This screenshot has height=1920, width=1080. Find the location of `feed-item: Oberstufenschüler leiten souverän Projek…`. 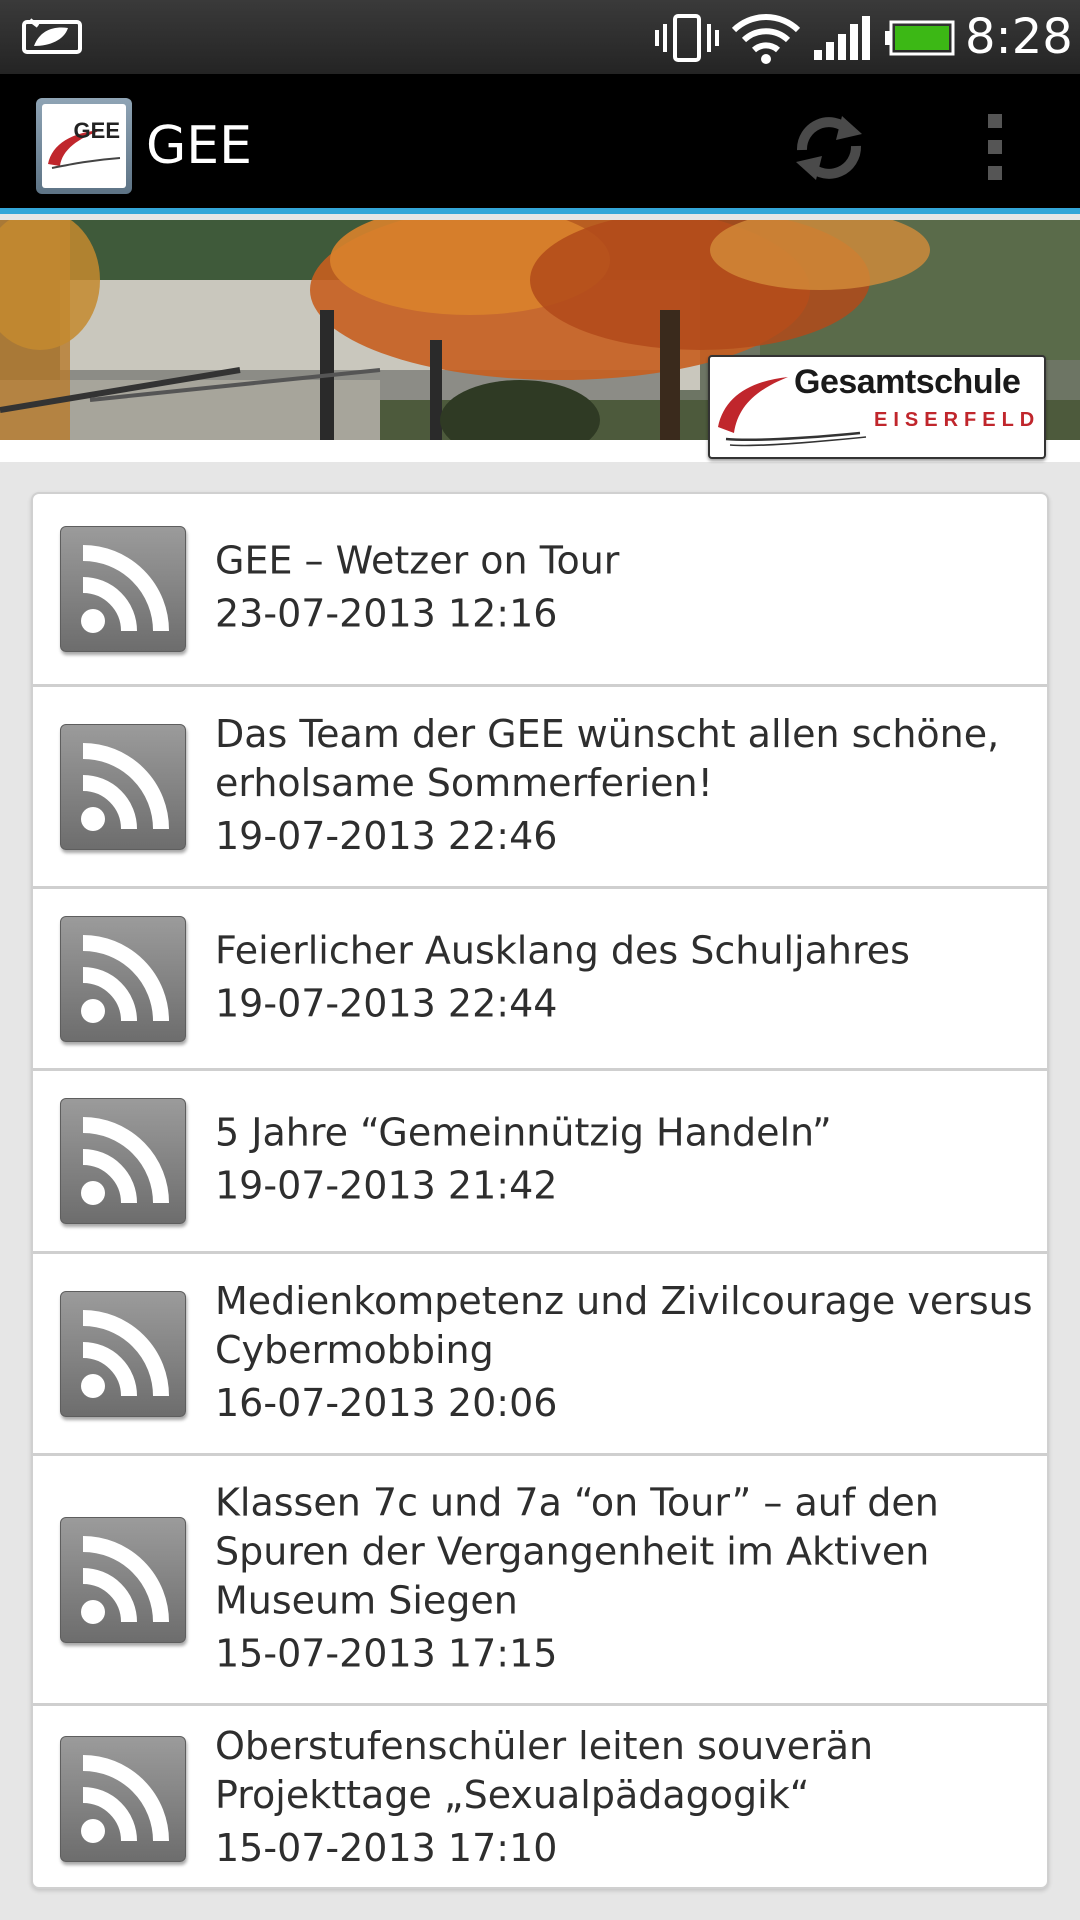

feed-item: Oberstufenschüler leiten souverän Projek… is located at coordinates (540, 1796).